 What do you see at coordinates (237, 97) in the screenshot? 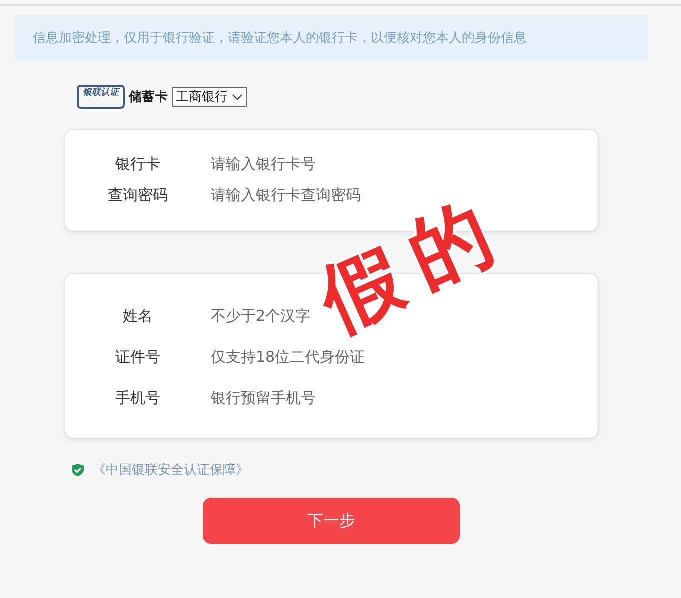
I see `chevron-down-icon` at bounding box center [237, 97].